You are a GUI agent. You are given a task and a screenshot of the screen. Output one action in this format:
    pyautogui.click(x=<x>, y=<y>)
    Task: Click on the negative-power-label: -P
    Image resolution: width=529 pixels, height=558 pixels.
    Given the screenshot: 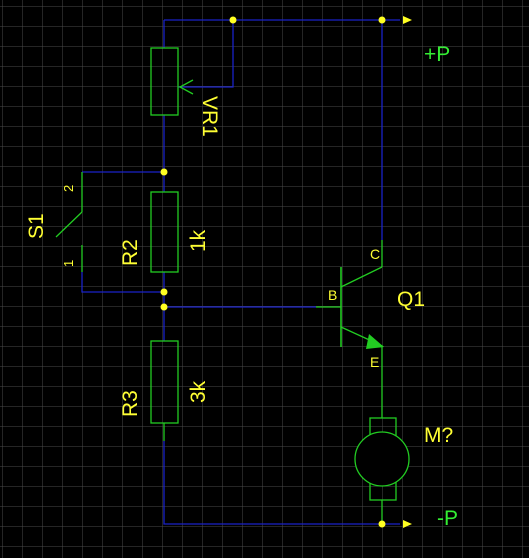 What is the action you would take?
    pyautogui.click(x=447, y=518)
    